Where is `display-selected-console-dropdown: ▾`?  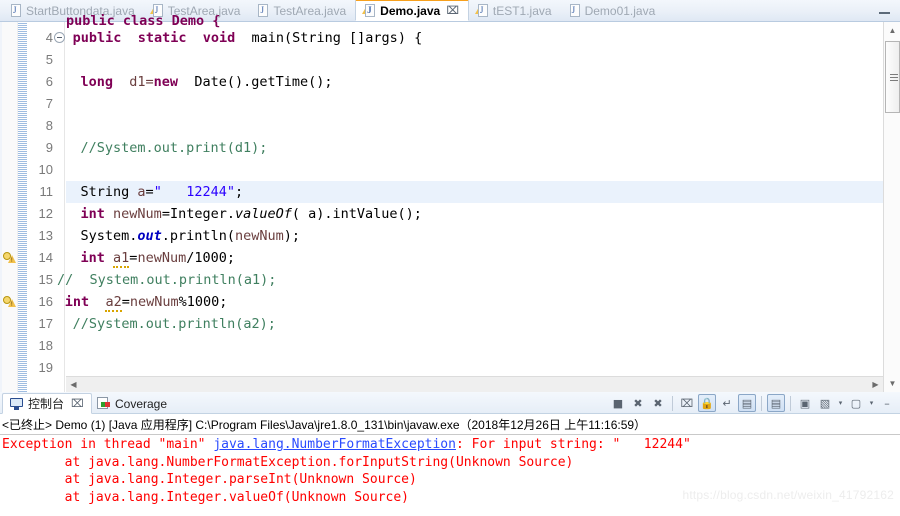
display-selected-console-dropdown: ▾ is located at coordinates (840, 403).